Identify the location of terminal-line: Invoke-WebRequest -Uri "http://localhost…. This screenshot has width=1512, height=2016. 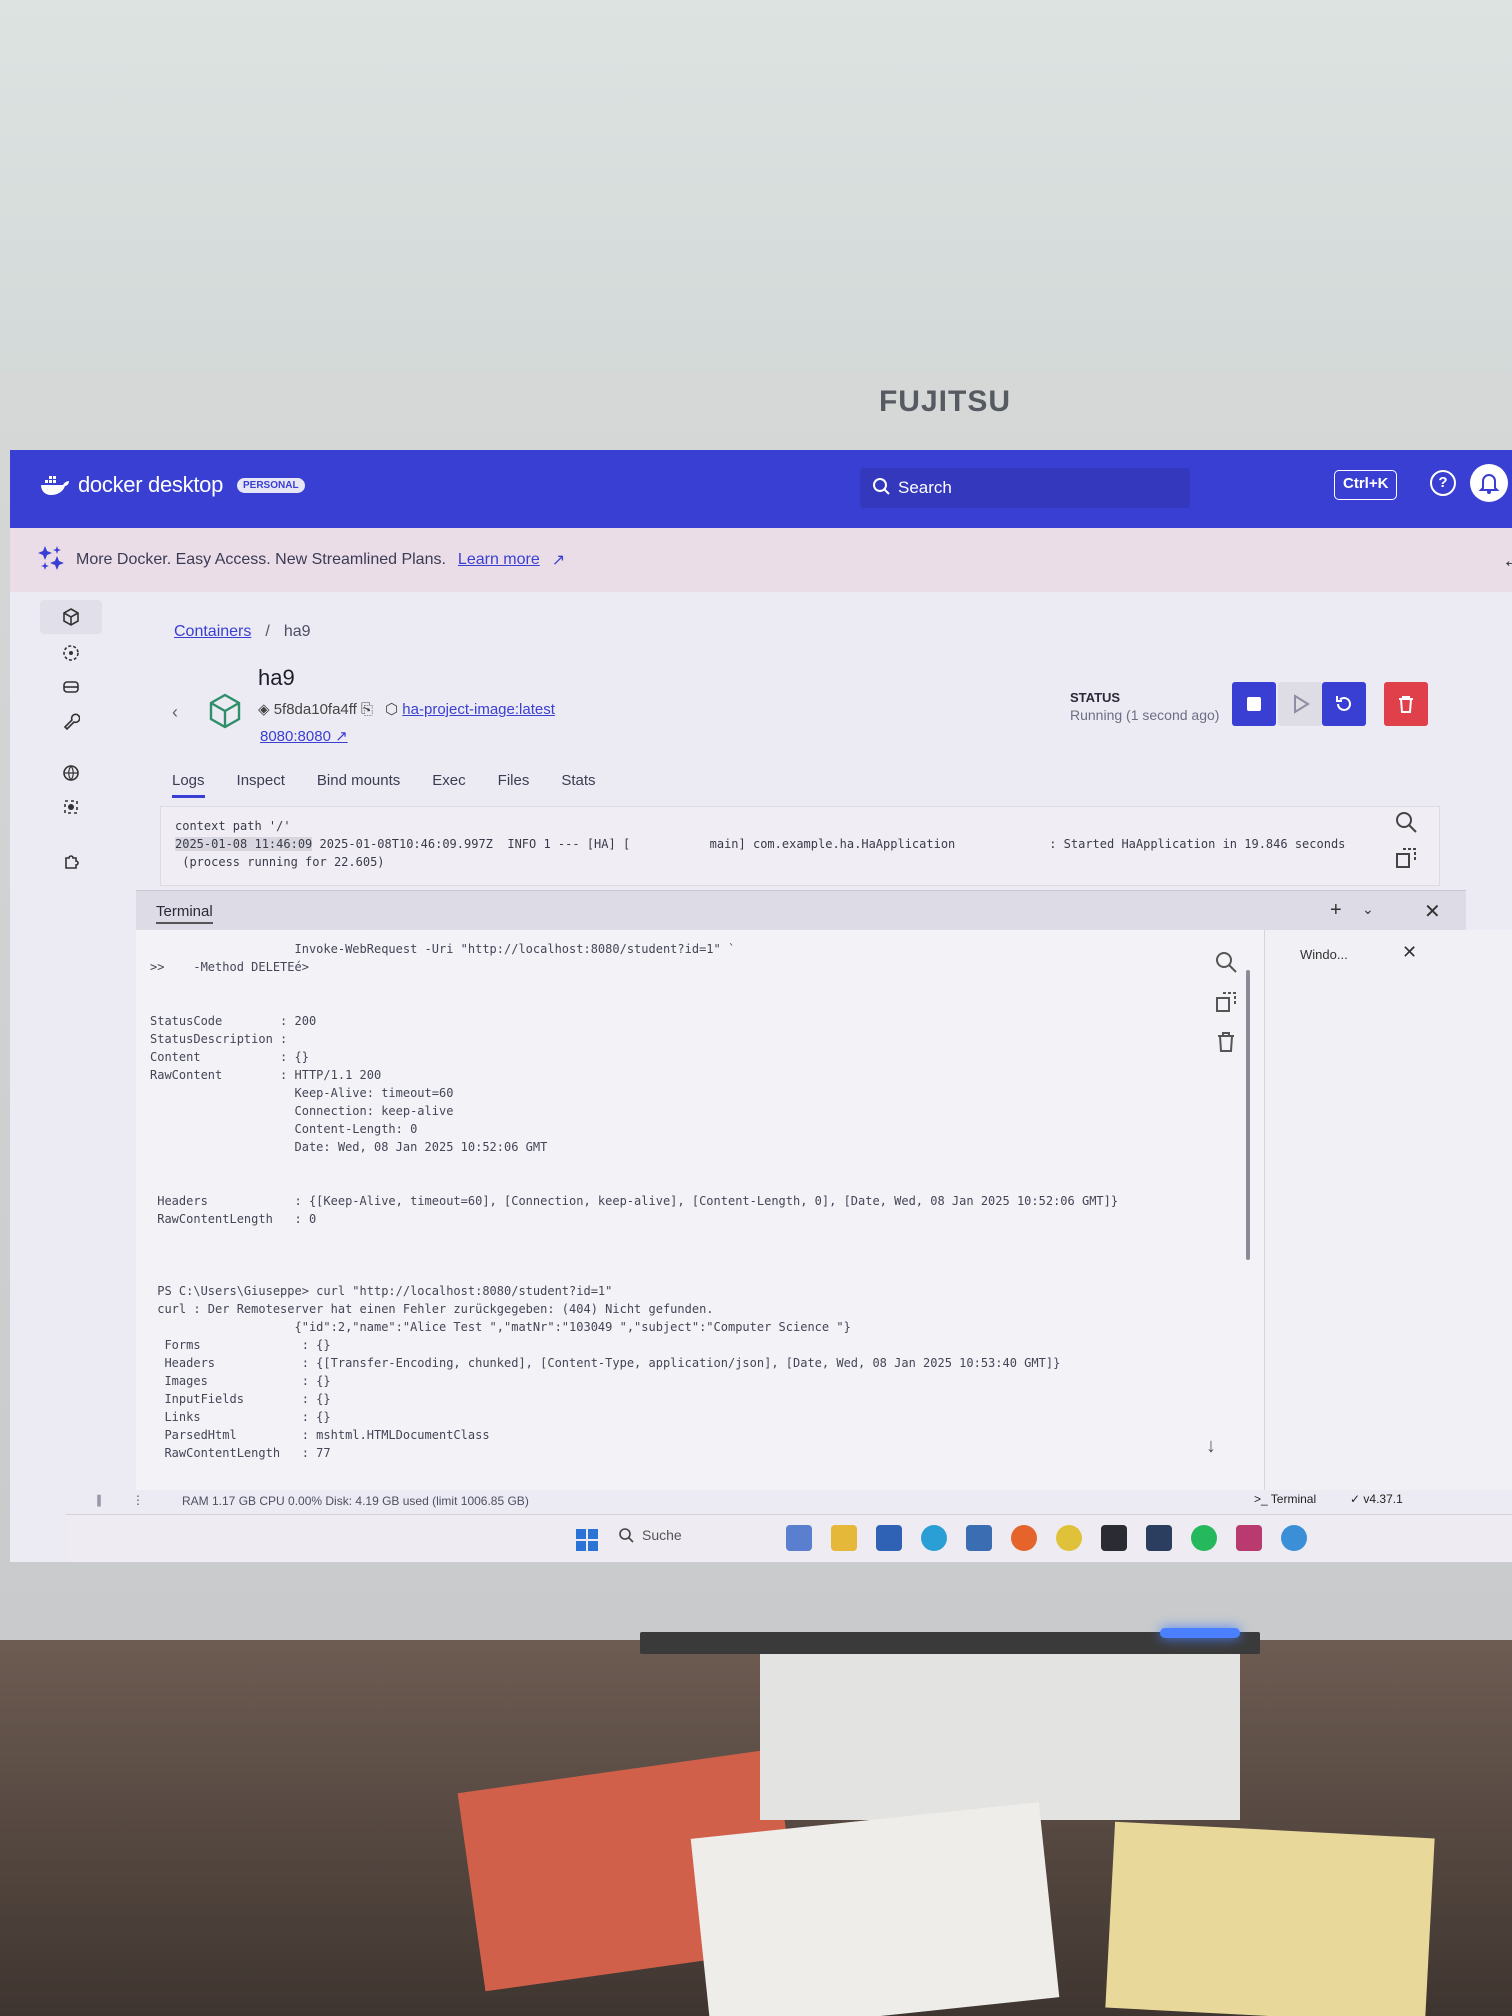
(443, 949).